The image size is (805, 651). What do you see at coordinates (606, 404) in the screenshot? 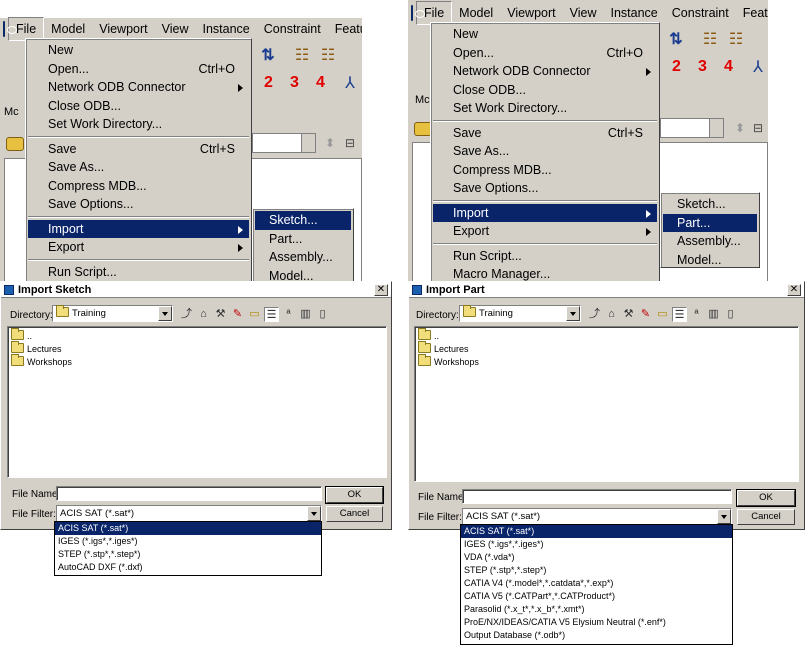
I see `file-list: .. Lectures Workshops` at bounding box center [606, 404].